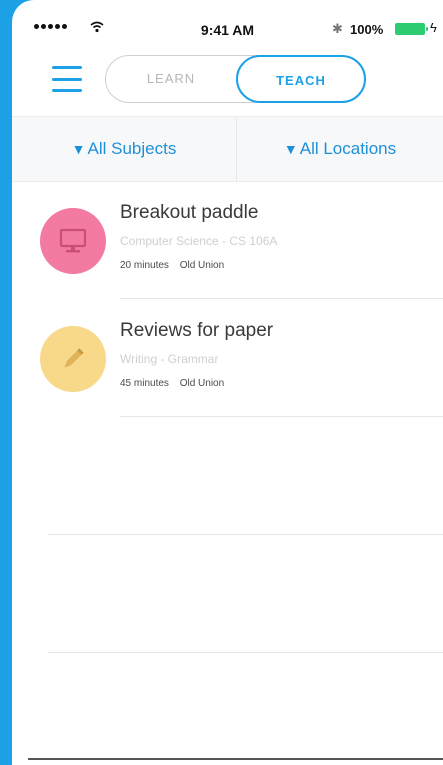 The width and height of the screenshot is (443, 765). Describe the element at coordinates (367, 29) in the screenshot. I see `battery-percentage: 100%` at that location.